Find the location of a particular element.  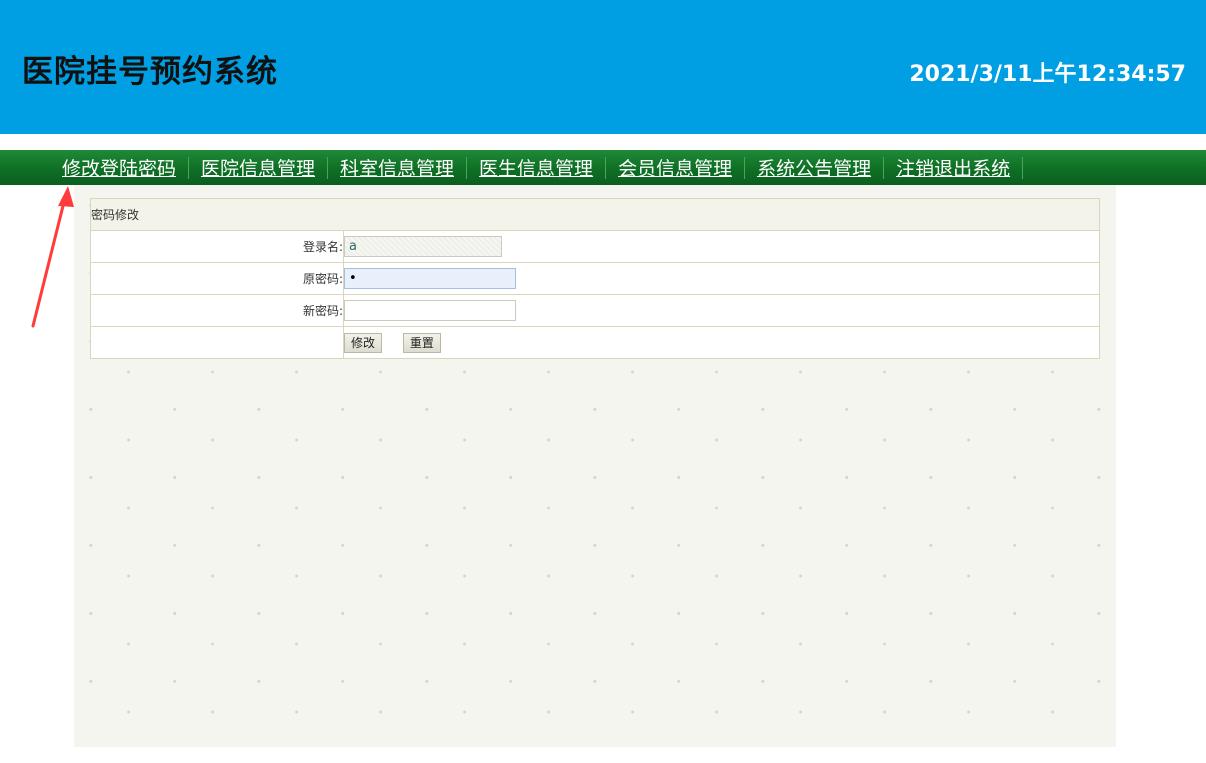

nav-item-department-info: 科室信息管理 is located at coordinates (397, 167).